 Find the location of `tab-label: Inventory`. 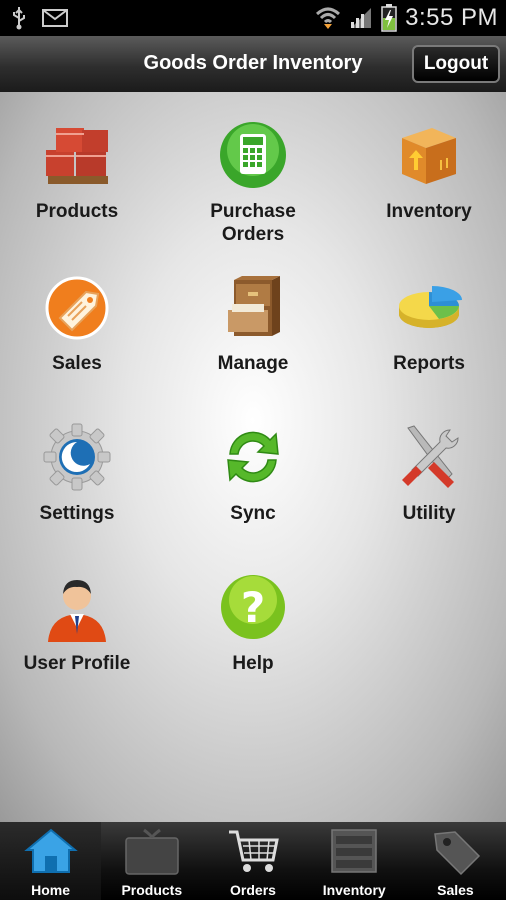

tab-label: Inventory is located at coordinates (354, 890).